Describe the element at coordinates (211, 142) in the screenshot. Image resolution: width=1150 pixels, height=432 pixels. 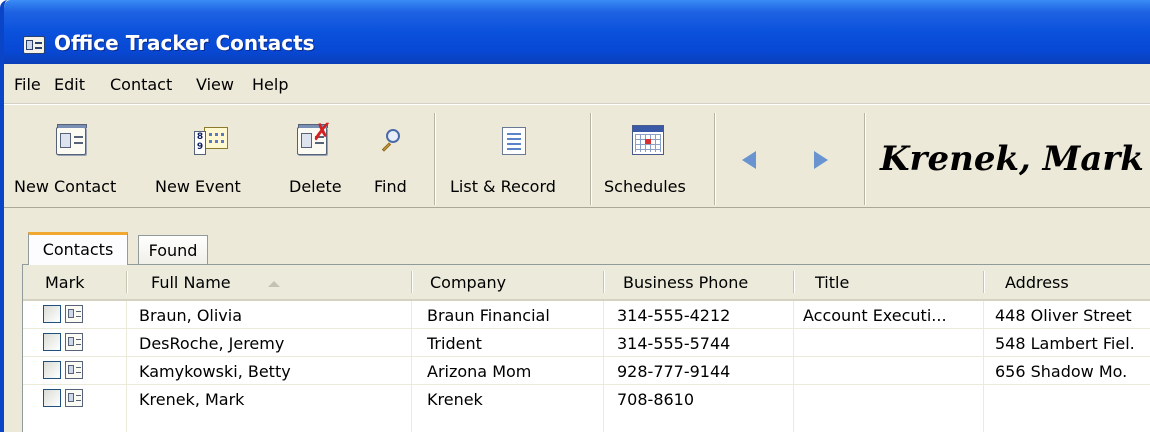
I see `new-event-icon: 89` at that location.